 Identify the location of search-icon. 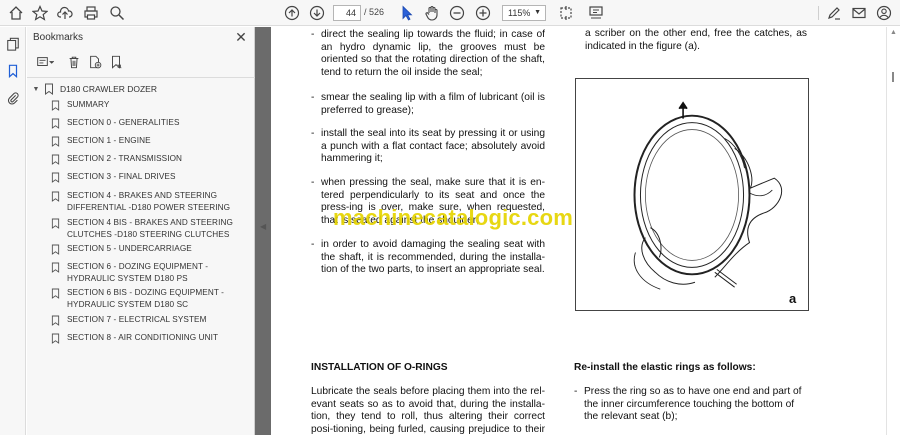
(117, 13).